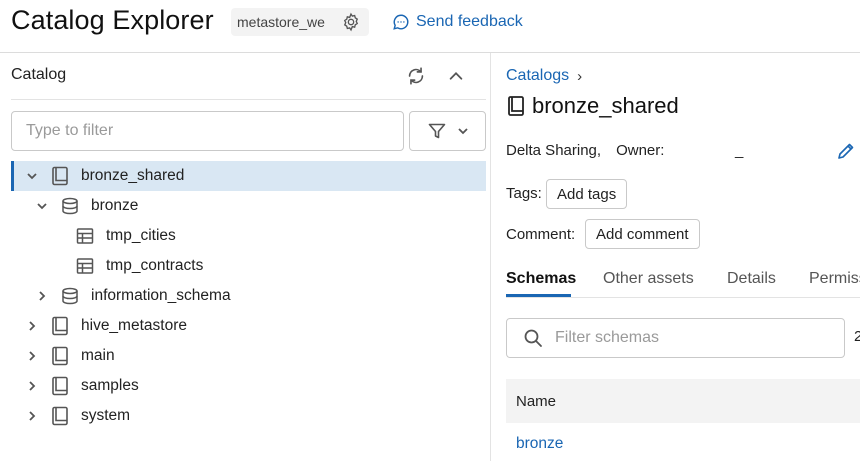  I want to click on filter-icon, so click(436, 131).